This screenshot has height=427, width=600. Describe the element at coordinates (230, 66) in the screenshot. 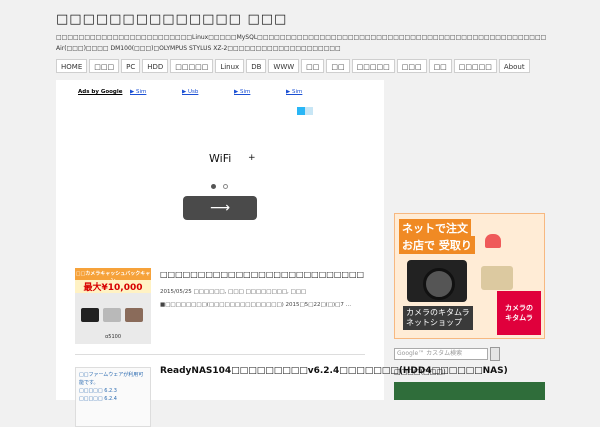

I see `nav-item-linux: Linux` at that location.